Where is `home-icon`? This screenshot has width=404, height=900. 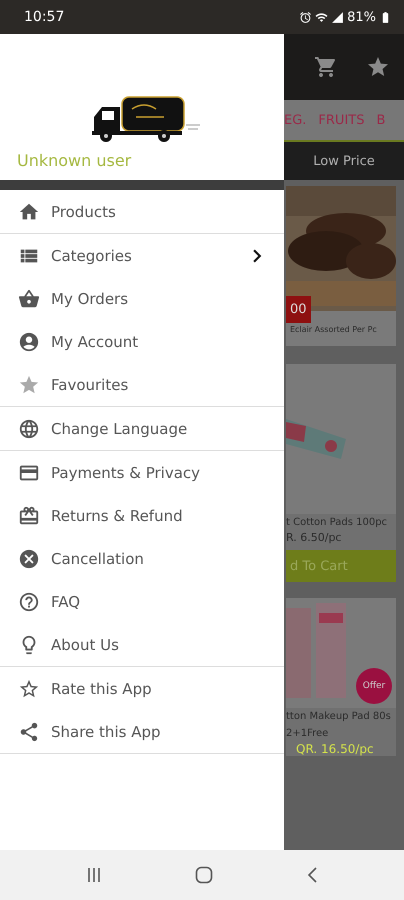 home-icon is located at coordinates (203, 875).